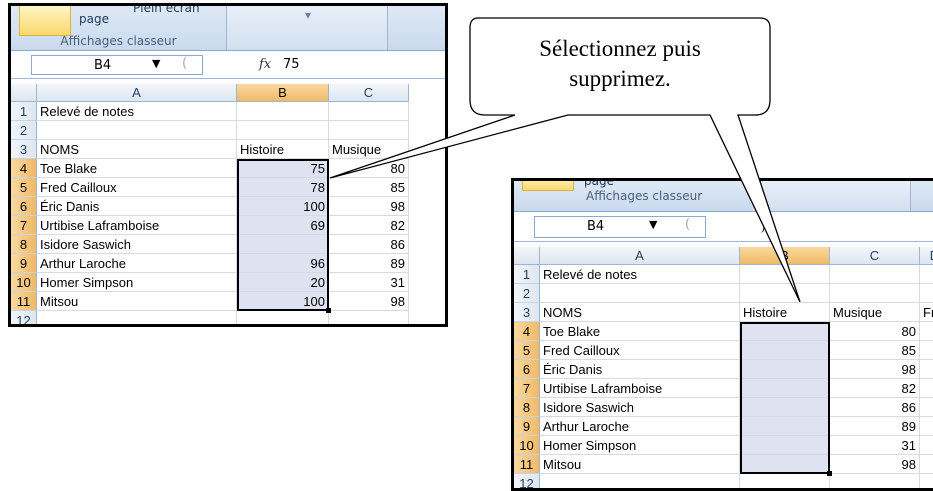 Image resolution: width=933 pixels, height=491 pixels. I want to click on dropdown-arrow-icon: ▾, so click(308, 15).